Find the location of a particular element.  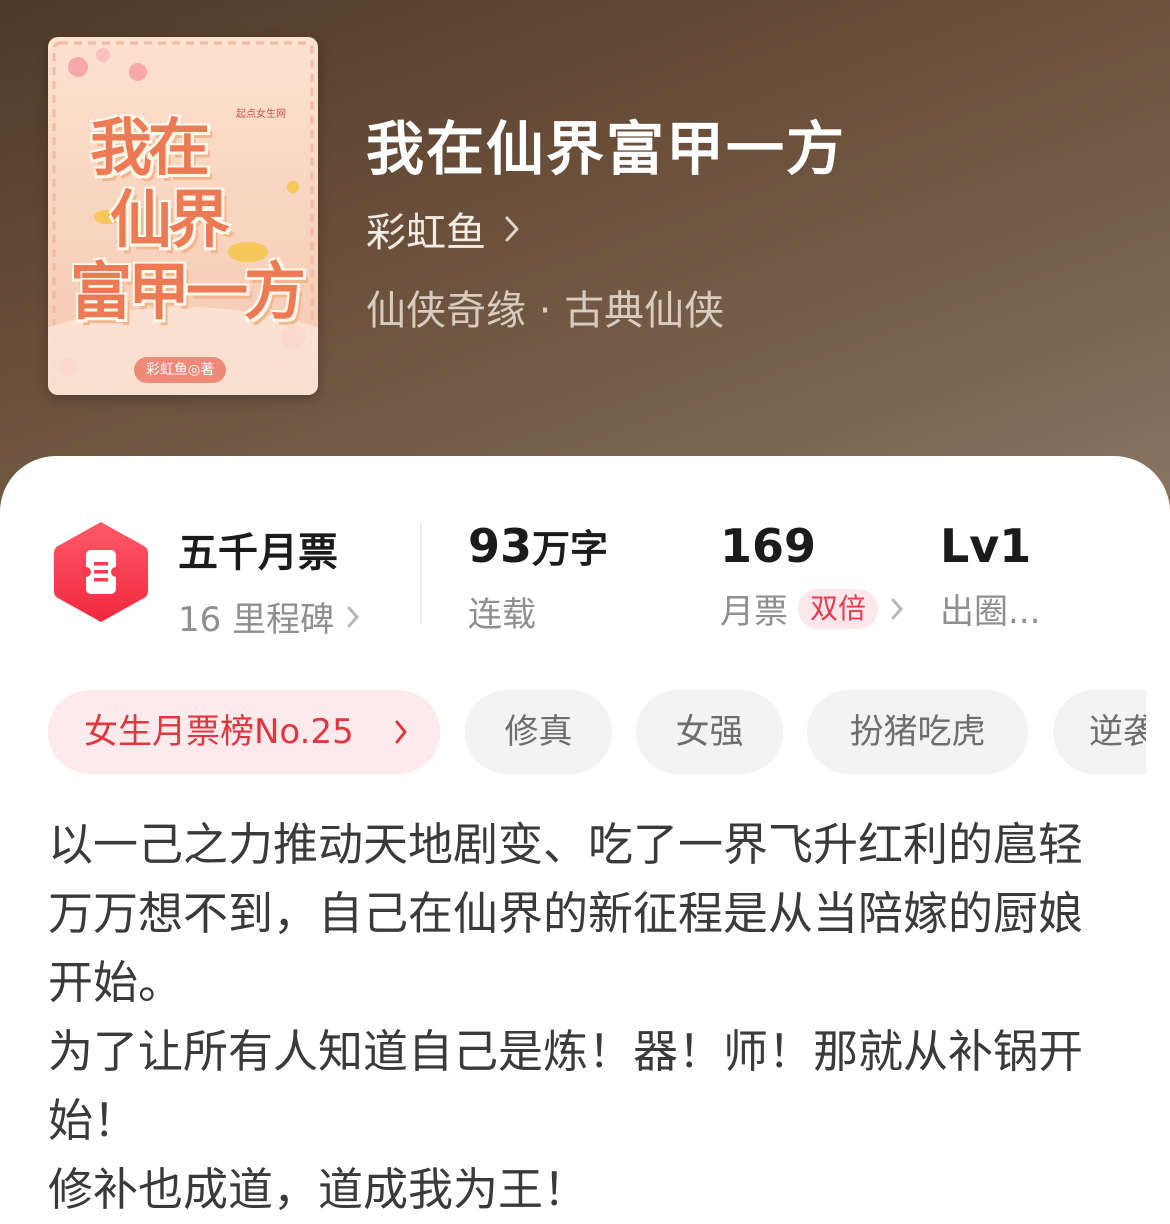

monthly-ticket-icon is located at coordinates (101, 572).